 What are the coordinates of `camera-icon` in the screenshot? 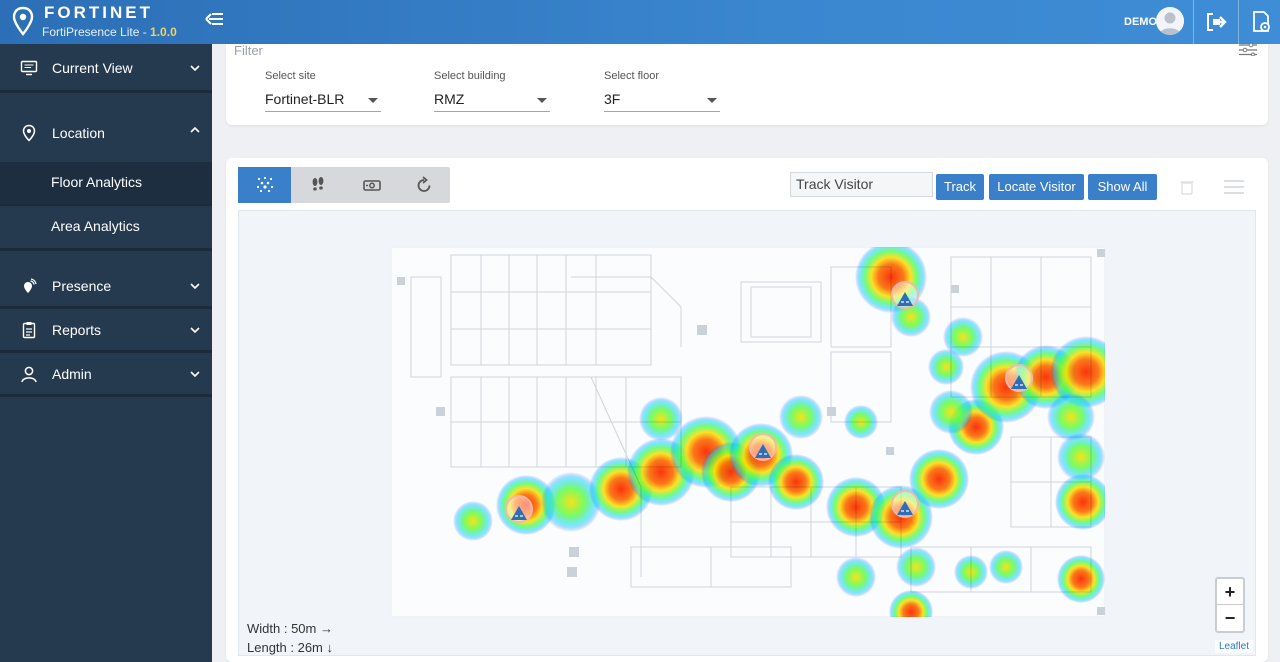 It's located at (372, 185).